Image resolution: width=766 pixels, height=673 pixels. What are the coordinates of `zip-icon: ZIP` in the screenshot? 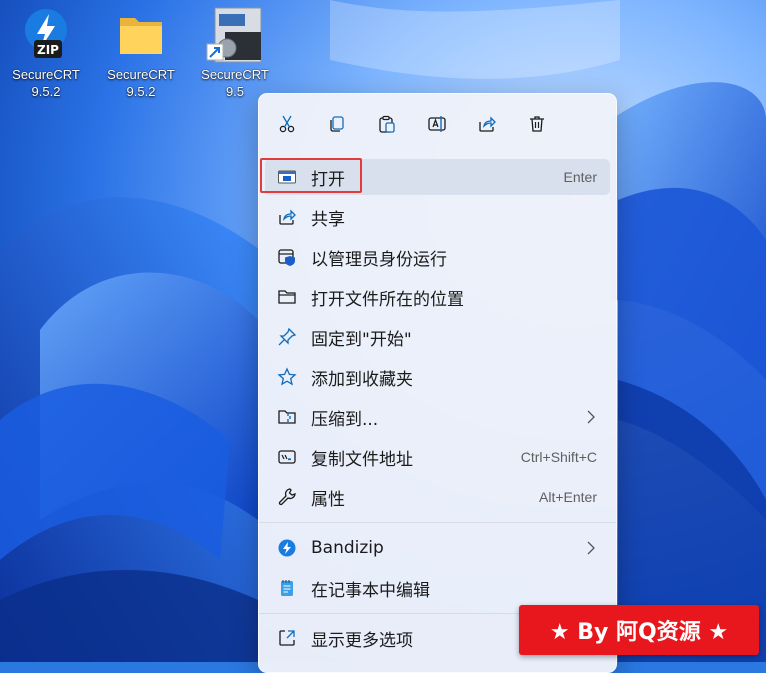 It's located at (46, 33).